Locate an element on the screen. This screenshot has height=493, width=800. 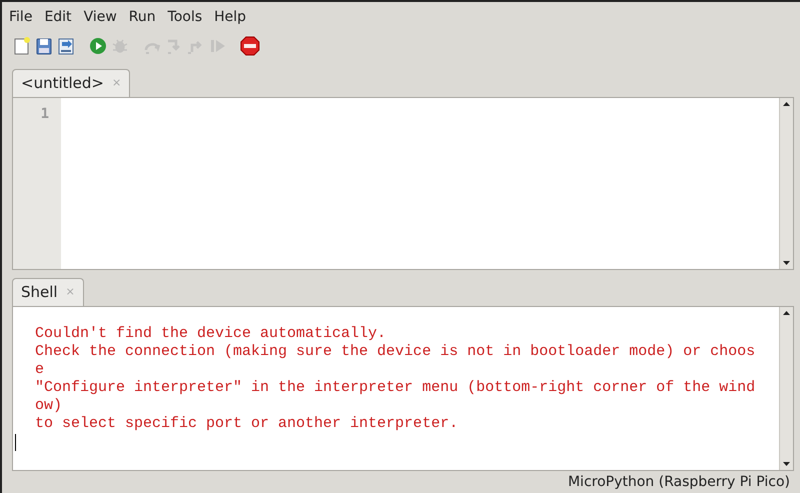
shell-output-line: e is located at coordinates (40, 370).